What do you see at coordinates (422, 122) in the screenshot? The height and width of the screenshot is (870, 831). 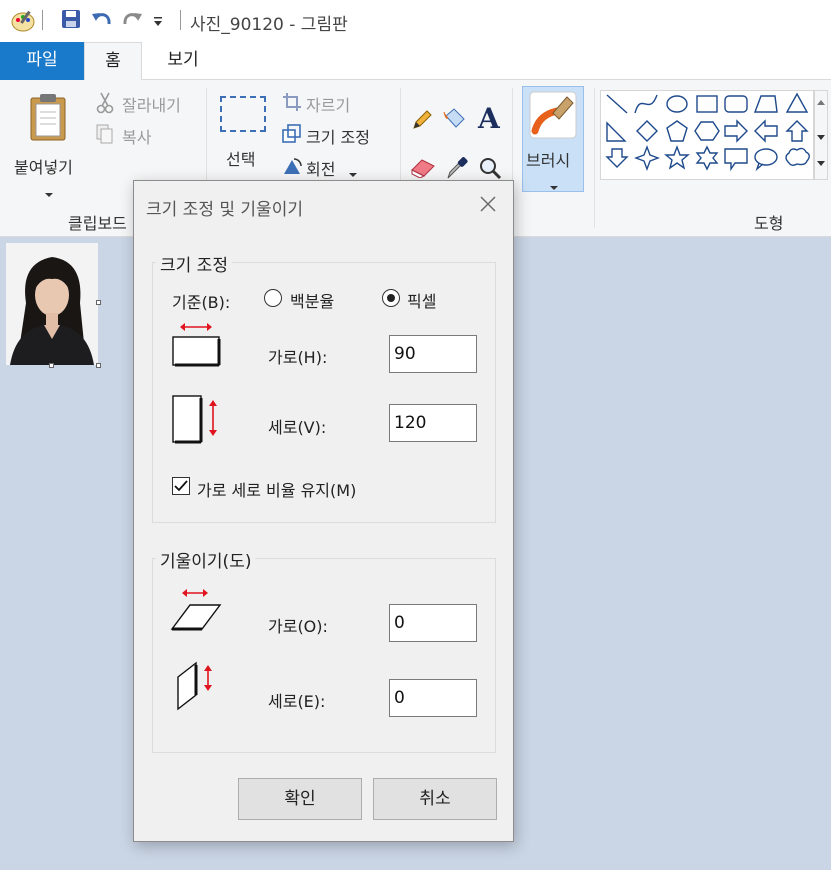 I see `pencil-icon` at bounding box center [422, 122].